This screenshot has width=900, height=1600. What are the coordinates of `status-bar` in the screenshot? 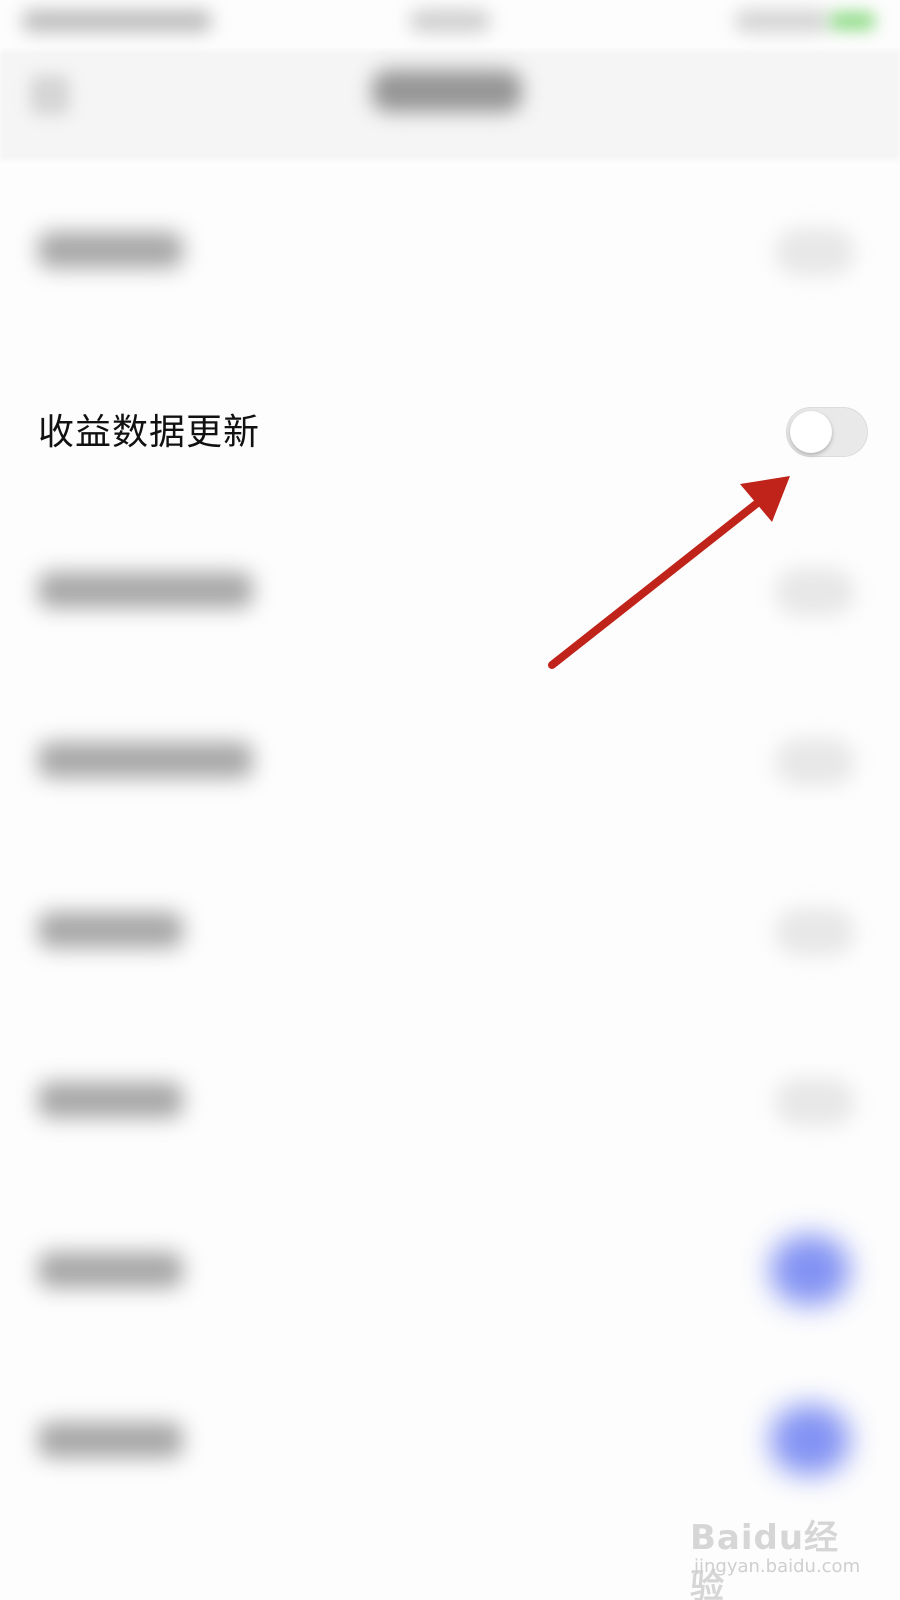 It's located at (450, 25).